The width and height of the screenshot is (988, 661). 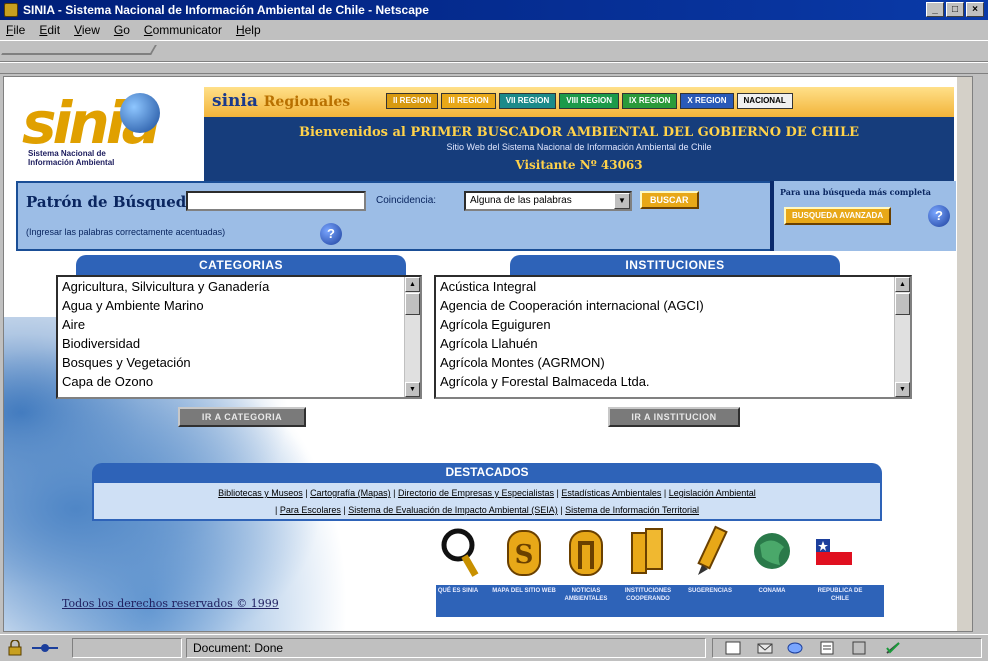 What do you see at coordinates (834, 553) in the screenshot?
I see `chile-flag-icon` at bounding box center [834, 553].